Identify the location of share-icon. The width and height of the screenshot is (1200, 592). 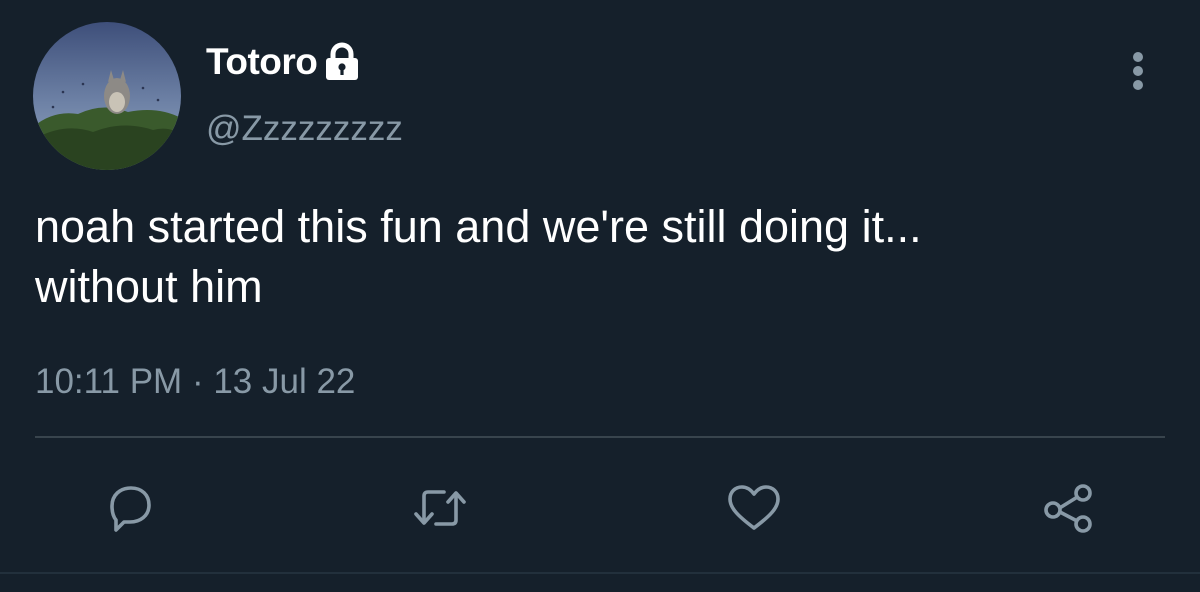
(1068, 508).